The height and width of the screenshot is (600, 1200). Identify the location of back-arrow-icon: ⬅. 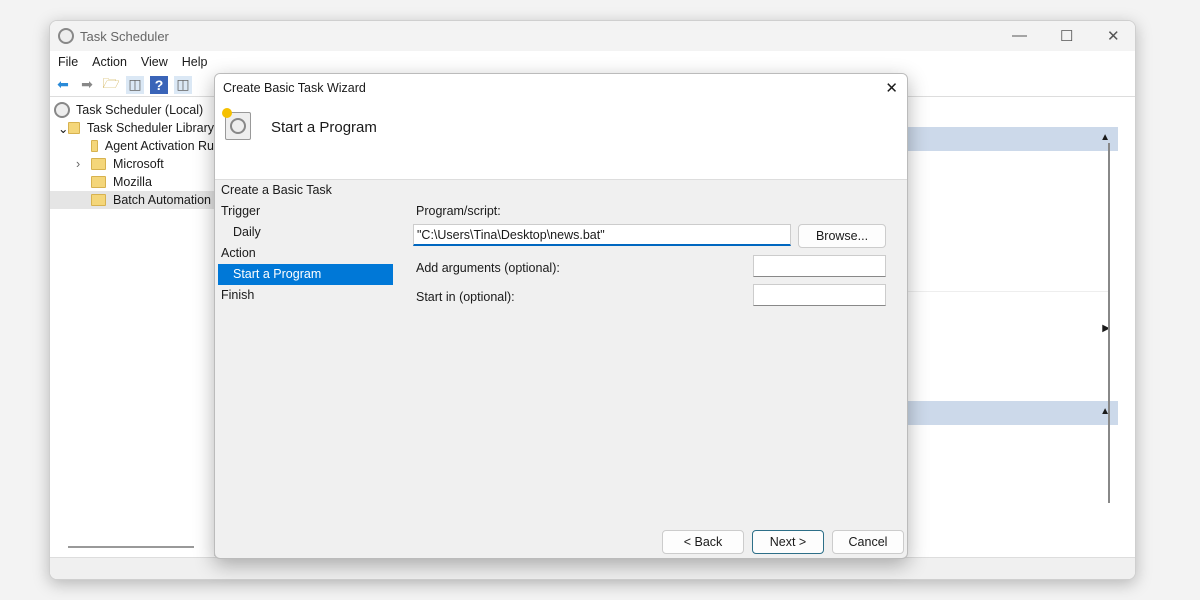
(63, 85).